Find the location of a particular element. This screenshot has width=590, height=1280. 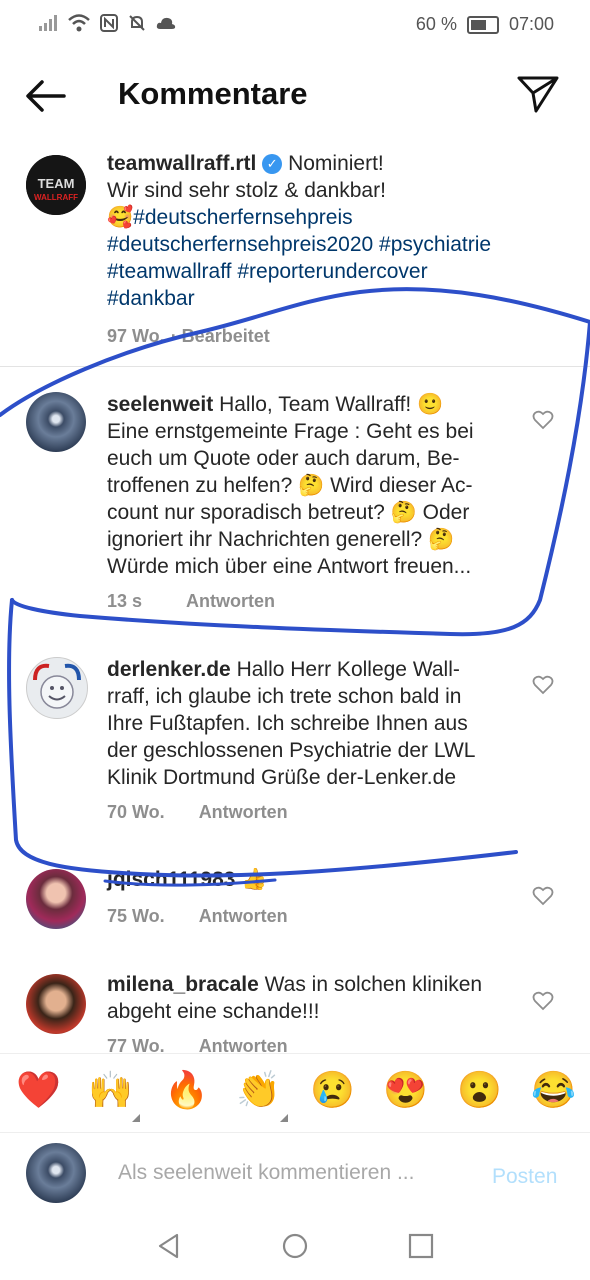

comment-username: jqlsch111983 is located at coordinates (171, 879).